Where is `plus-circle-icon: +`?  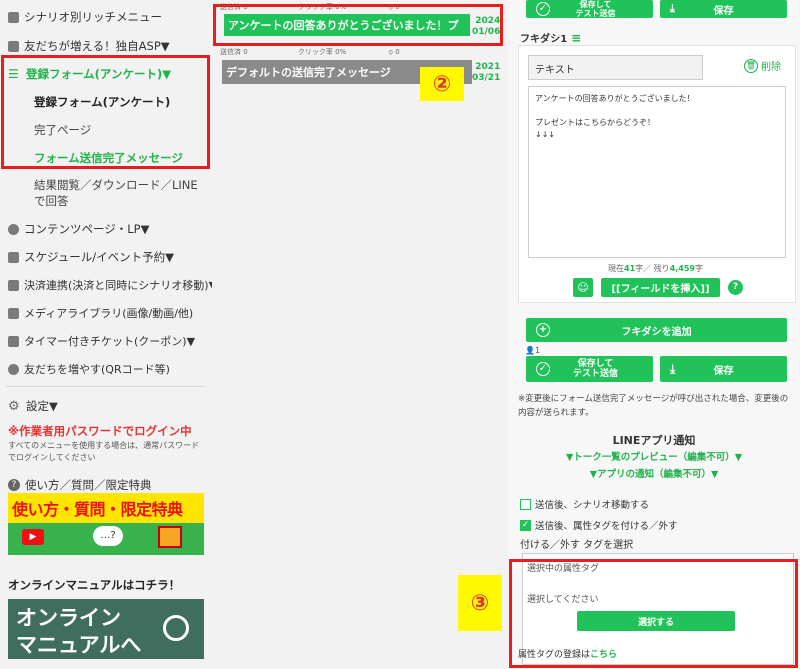 plus-circle-icon: + is located at coordinates (543, 330).